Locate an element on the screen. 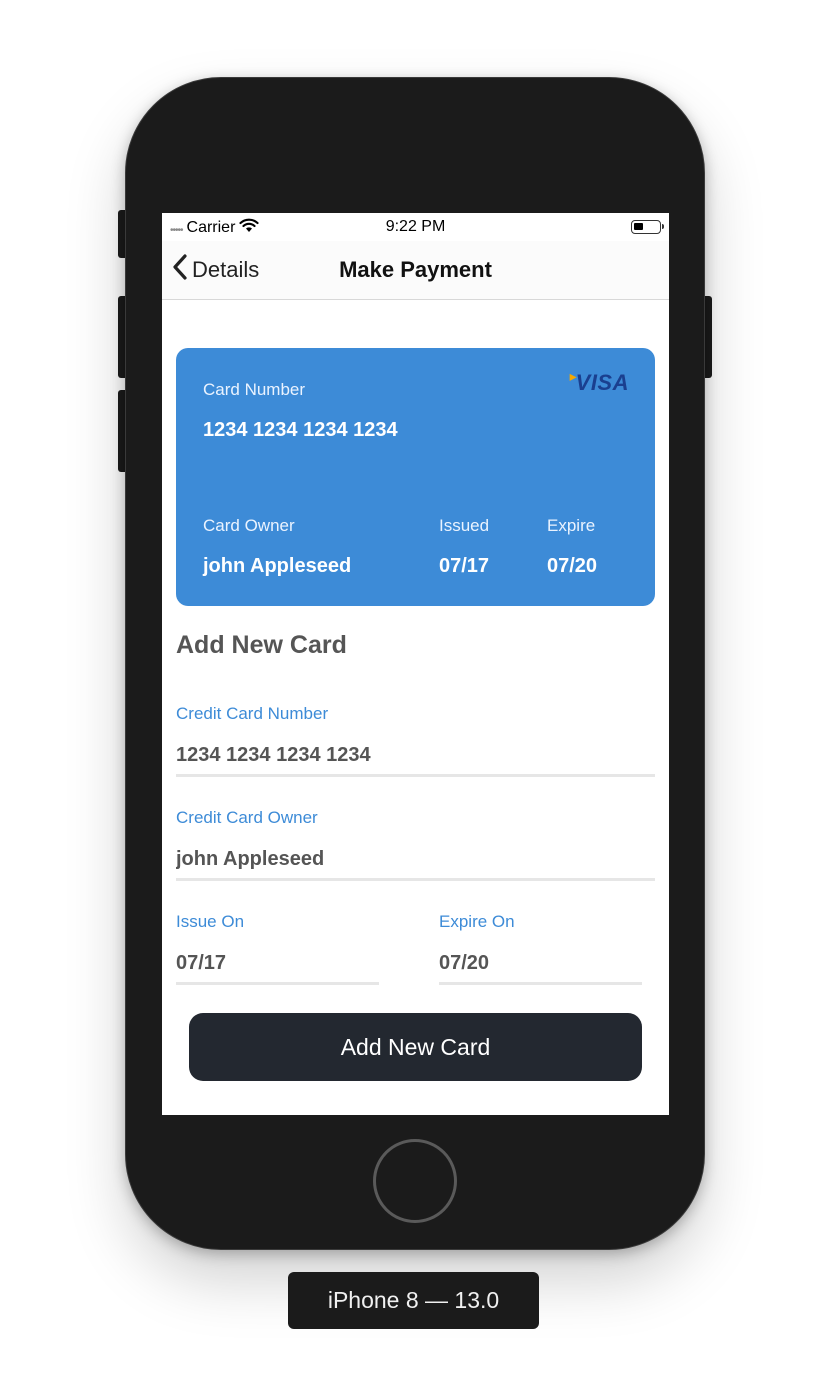 The height and width of the screenshot is (1400, 830). card-issued-label: Issued is located at coordinates (464, 525).